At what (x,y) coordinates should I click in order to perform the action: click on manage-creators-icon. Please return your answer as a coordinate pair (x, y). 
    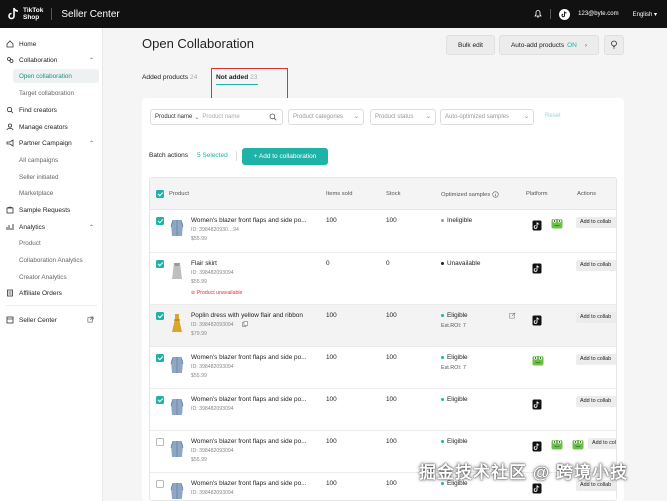
    Looking at the image, I should click on (10, 127).